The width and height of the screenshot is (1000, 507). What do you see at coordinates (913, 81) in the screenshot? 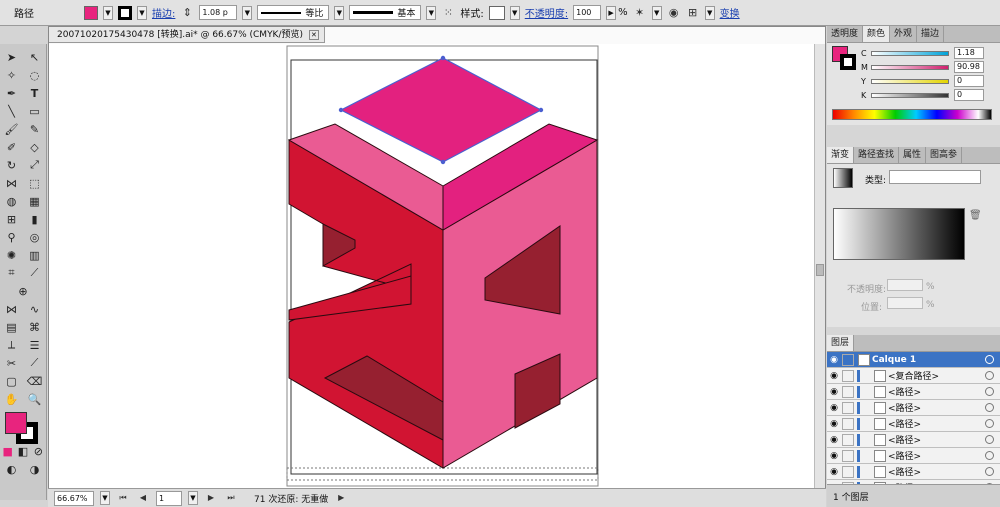
I see `yellow-slider: Y0` at bounding box center [913, 81].